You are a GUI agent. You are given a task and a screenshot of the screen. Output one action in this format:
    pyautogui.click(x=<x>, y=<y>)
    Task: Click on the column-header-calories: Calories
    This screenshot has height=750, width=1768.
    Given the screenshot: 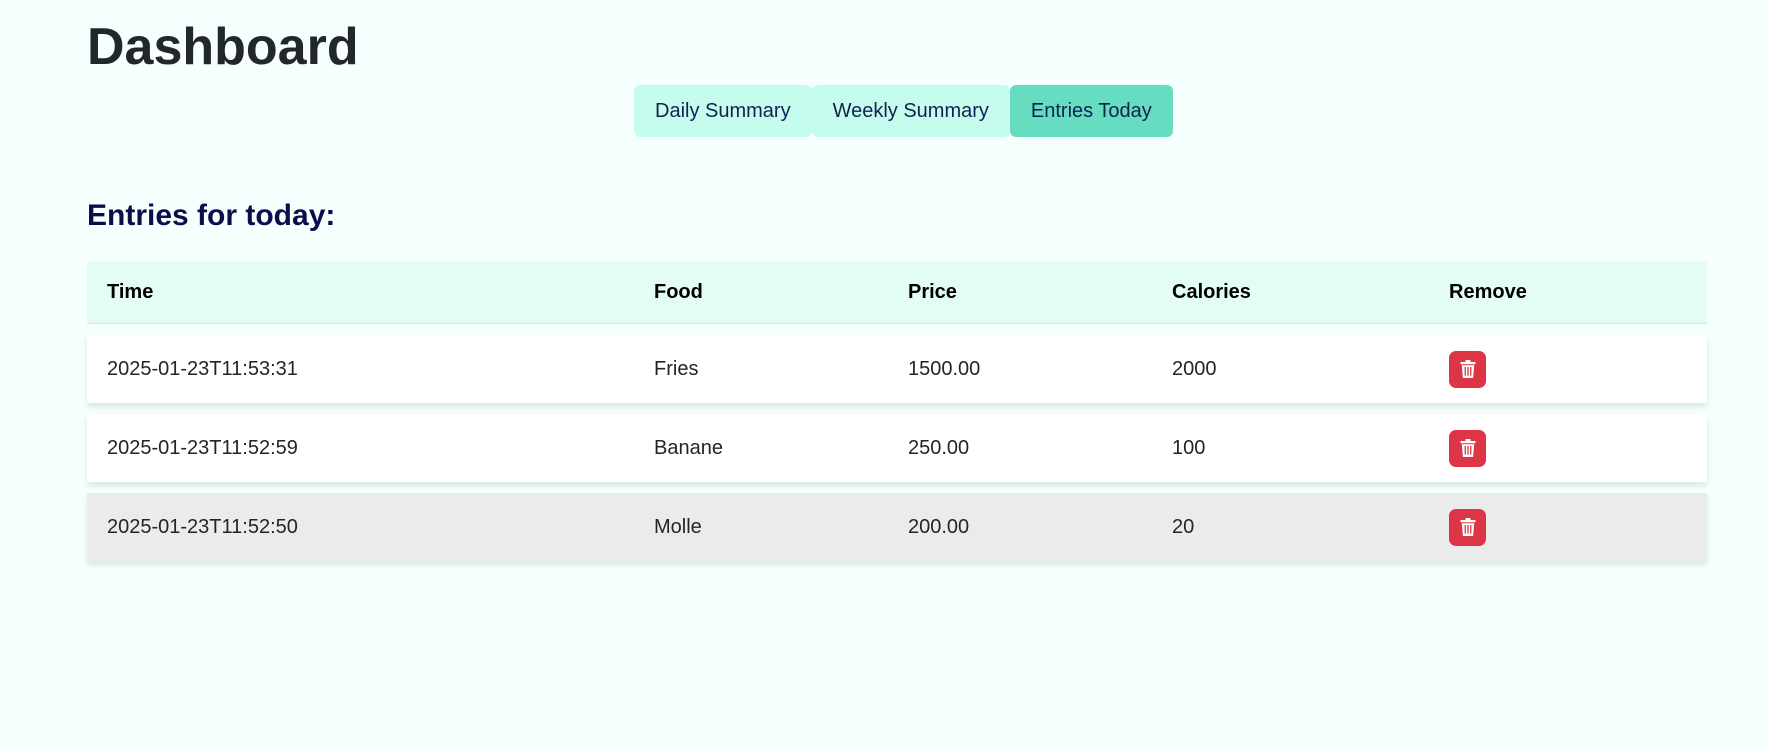 What is the action you would take?
    pyautogui.click(x=1211, y=292)
    